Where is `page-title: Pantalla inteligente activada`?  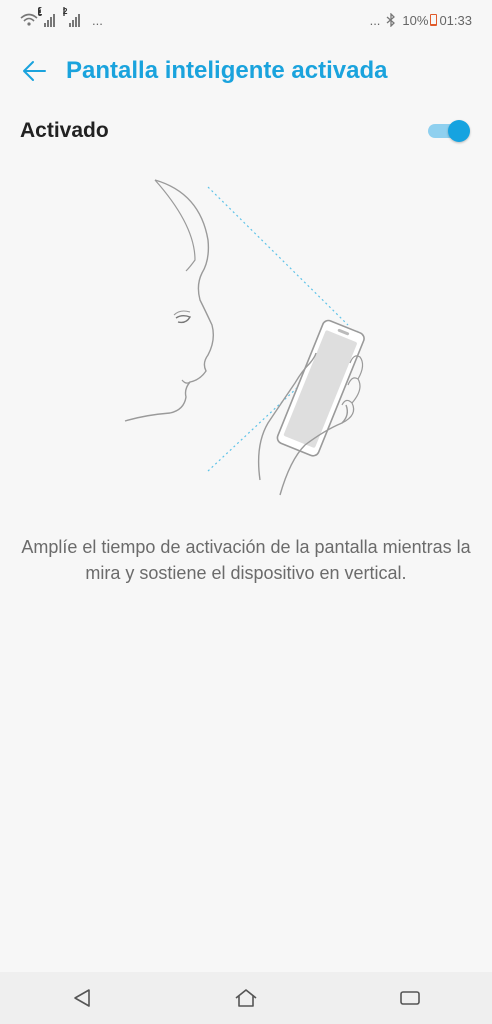
page-title: Pantalla inteligente activada is located at coordinates (227, 70).